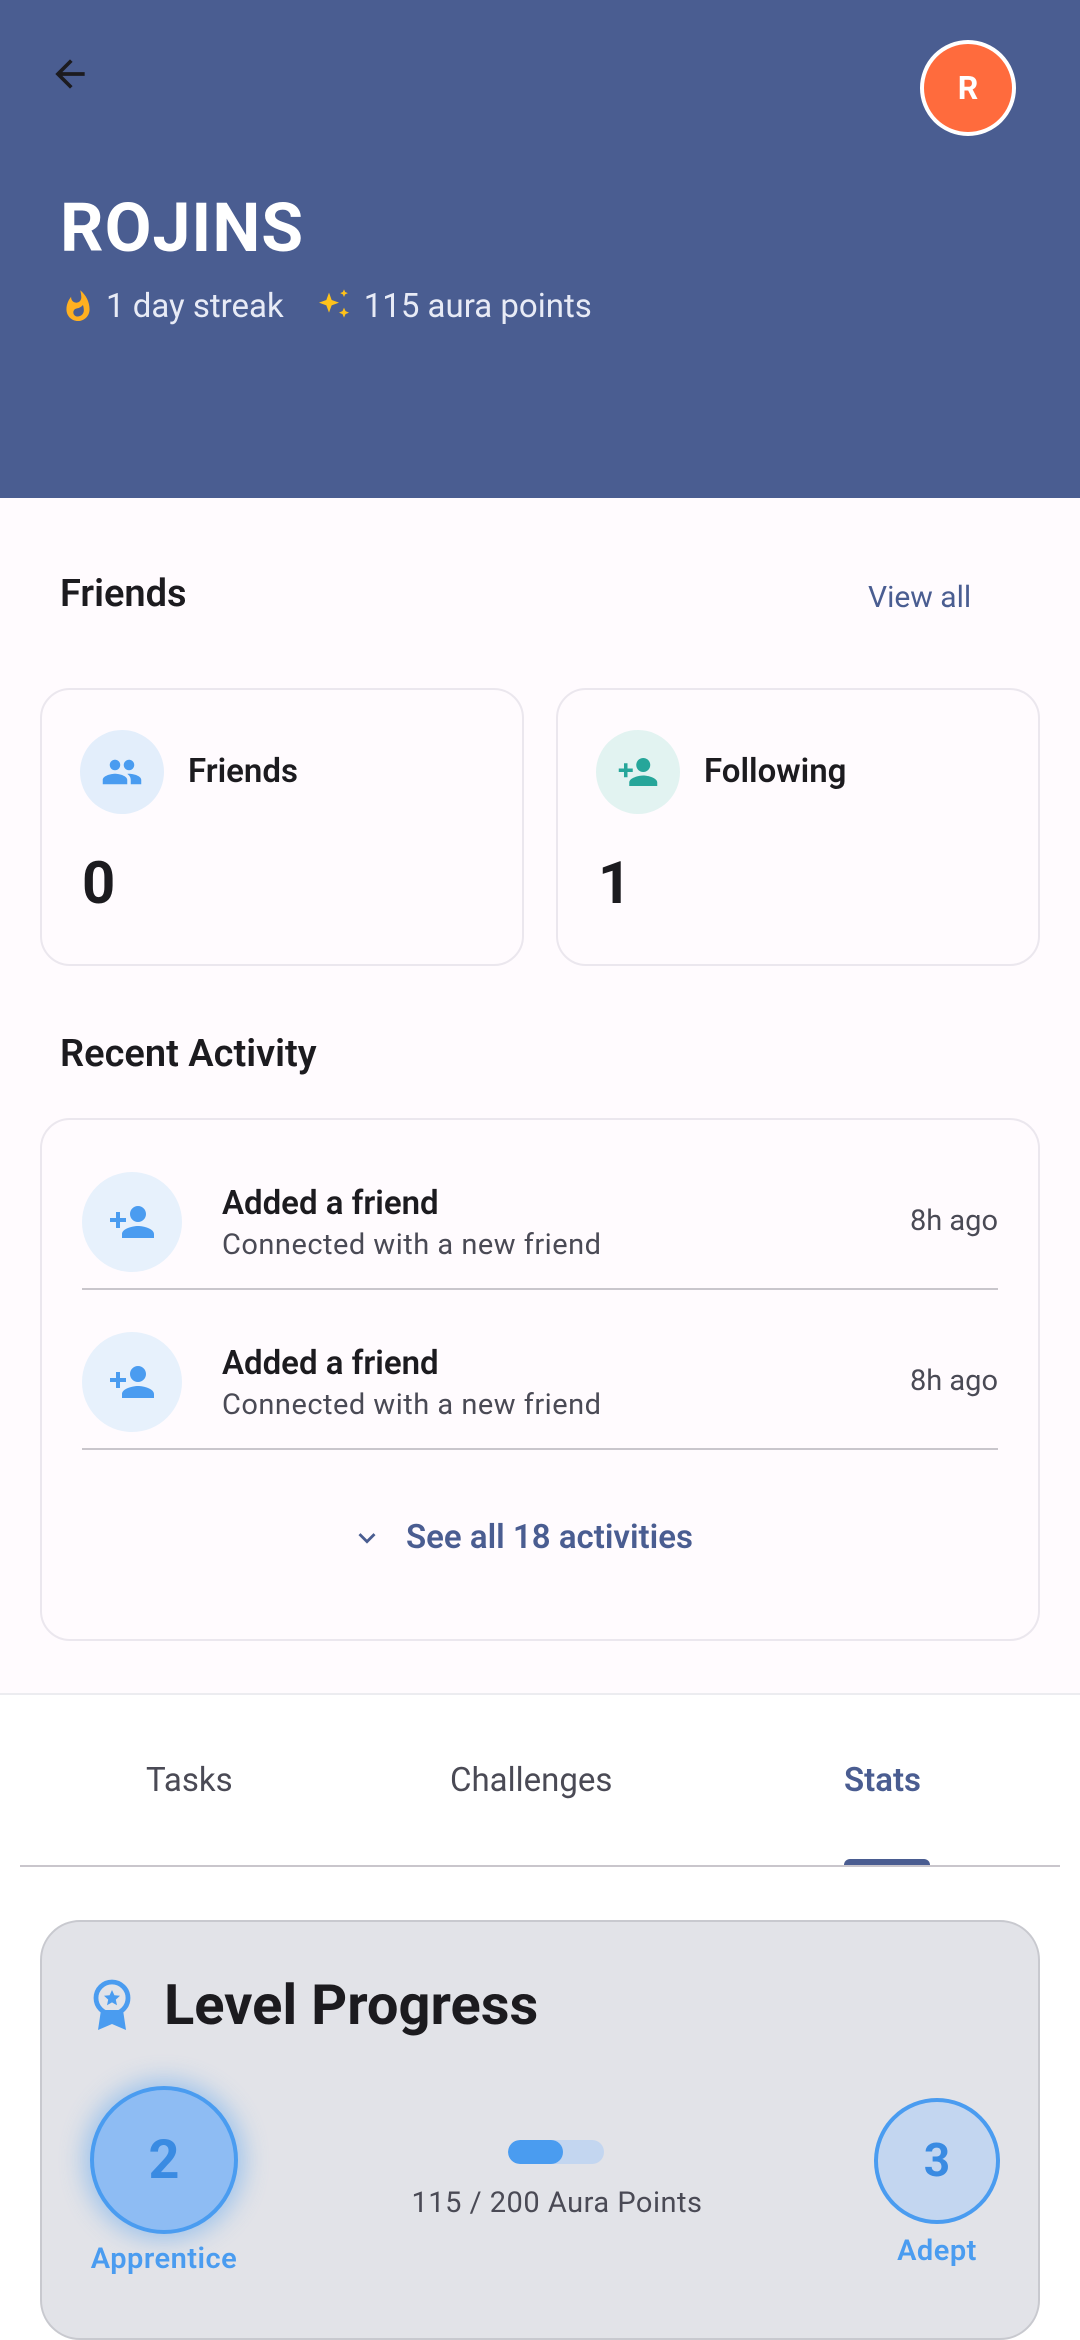  I want to click on streak-stat: 1 day streak, so click(172, 306).